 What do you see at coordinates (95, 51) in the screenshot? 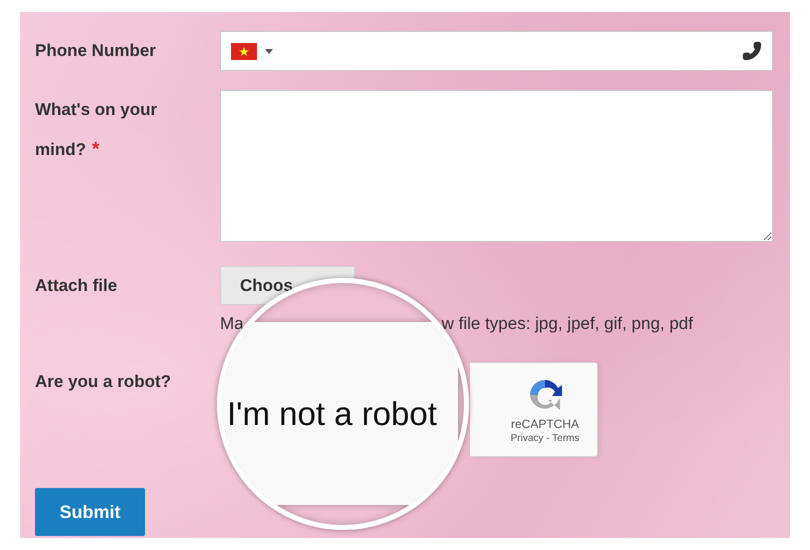
I see `field-label: Phone Number` at bounding box center [95, 51].